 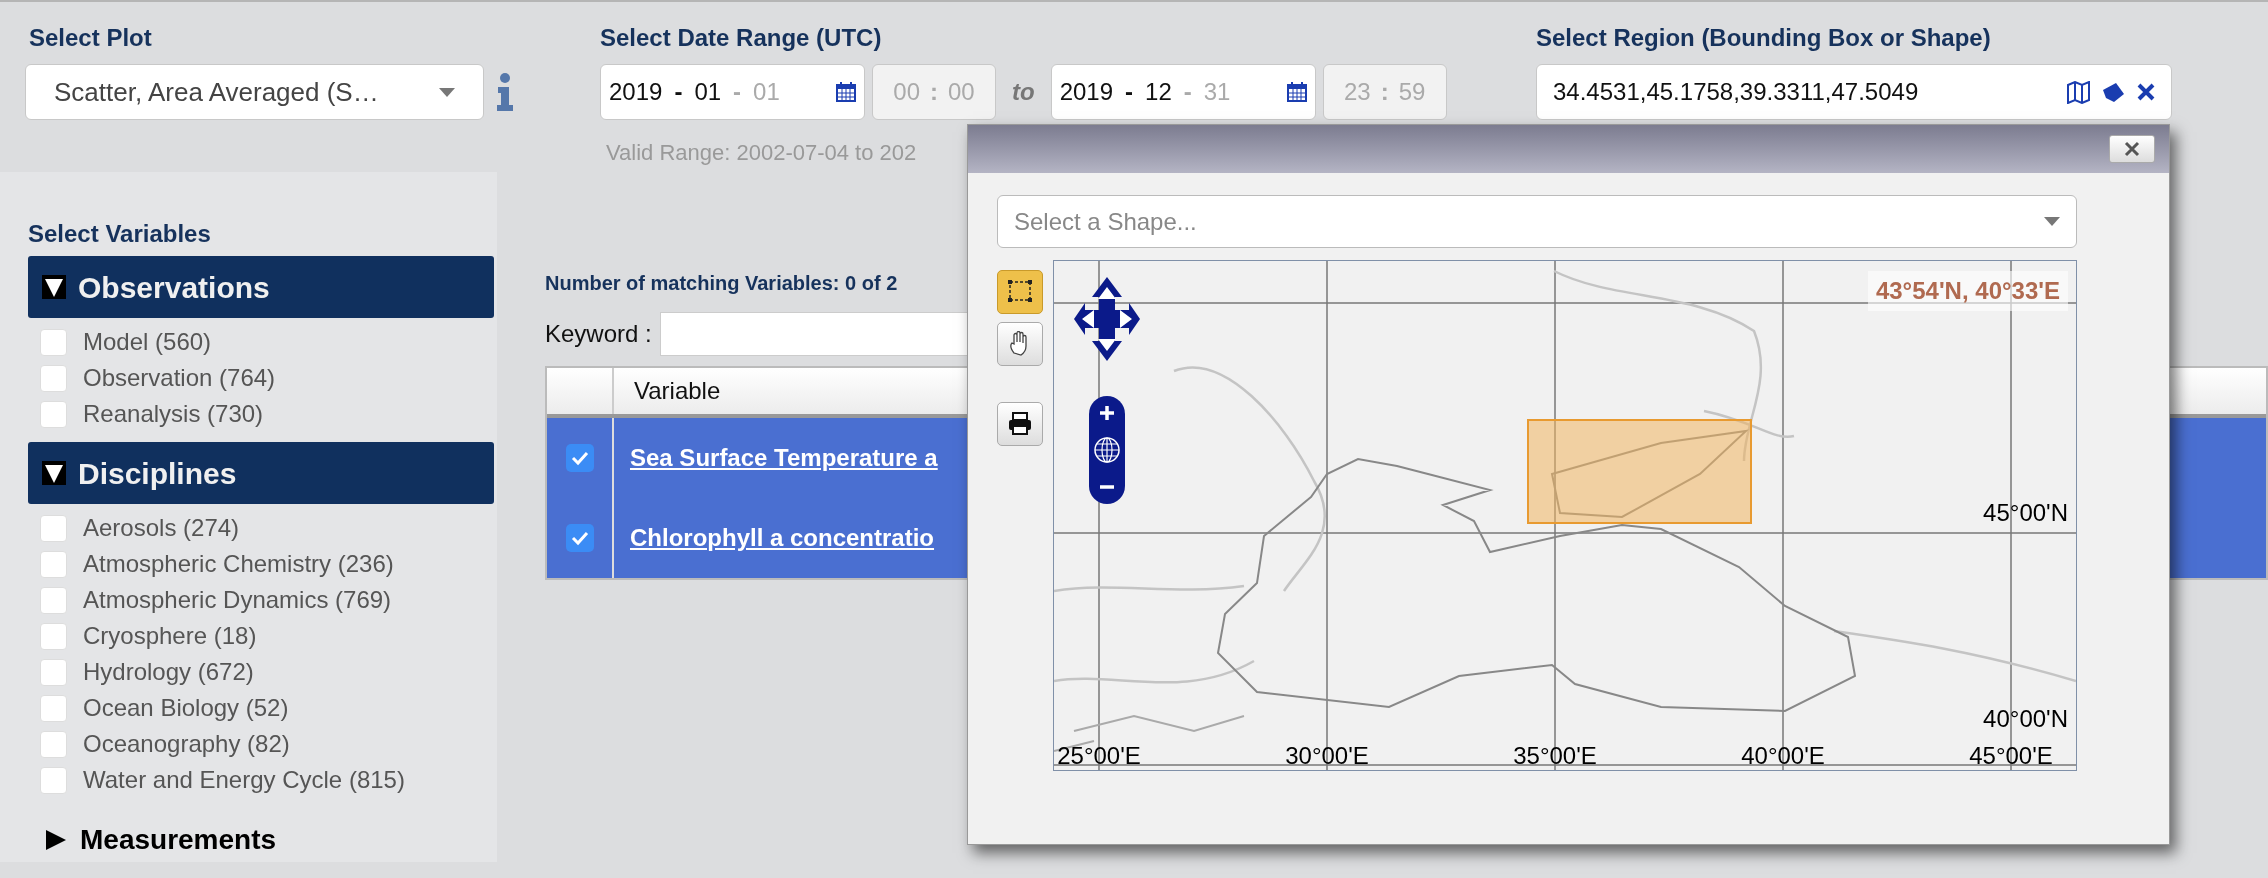 I want to click on section-title: Select Variables, so click(x=120, y=232).